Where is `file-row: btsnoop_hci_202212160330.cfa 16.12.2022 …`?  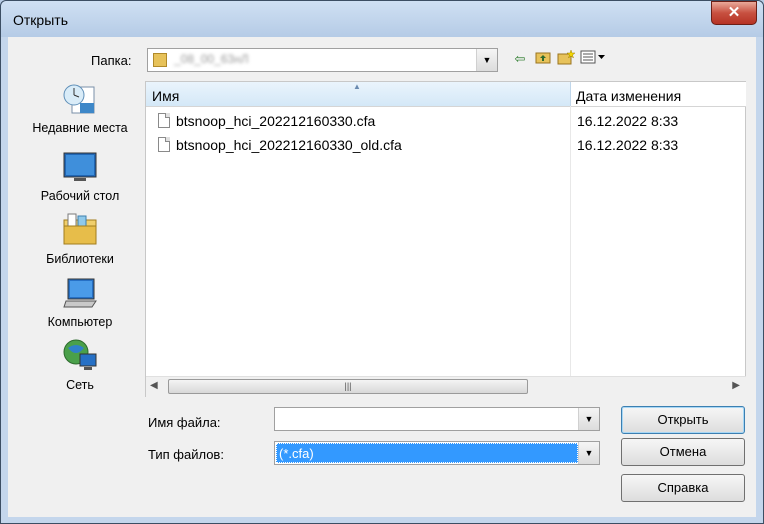 file-row: btsnoop_hci_202212160330.cfa 16.12.2022 … is located at coordinates (446, 122).